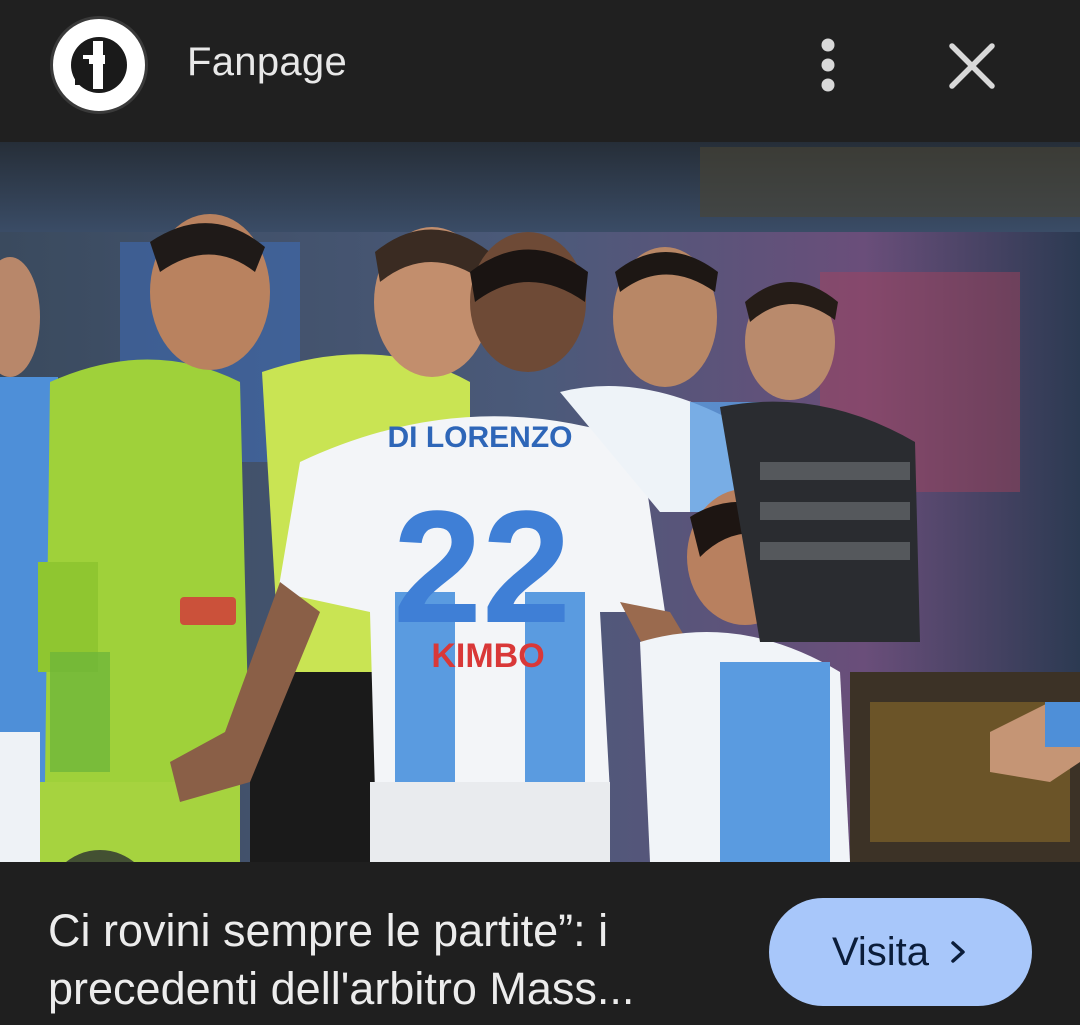  Describe the element at coordinates (540, 71) in the screenshot. I see `header-bar: Fanpage` at that location.